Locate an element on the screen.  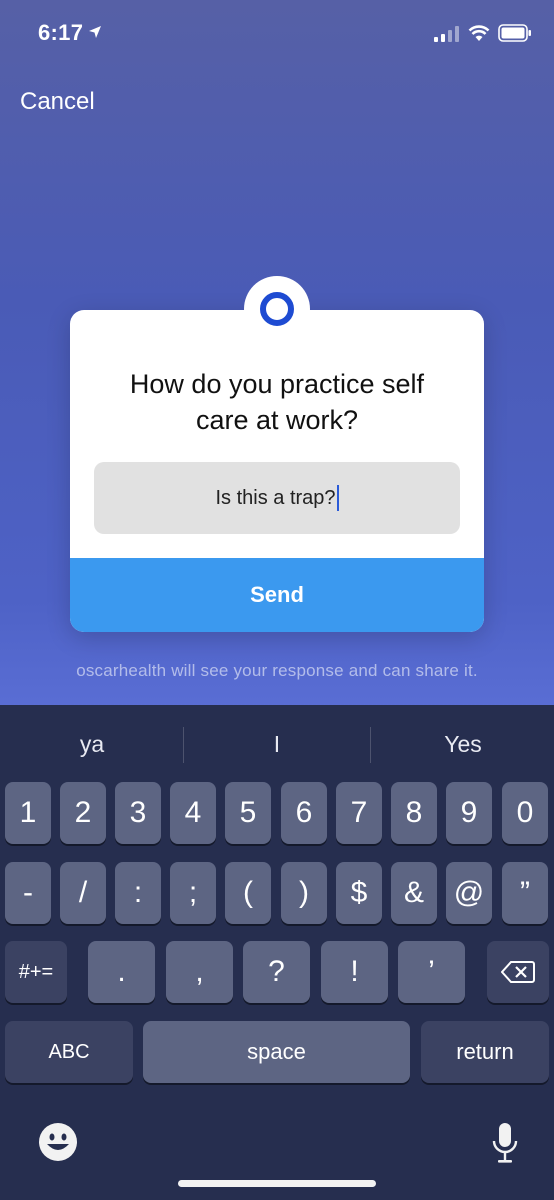
key-4: 4 is located at coordinates (193, 813).